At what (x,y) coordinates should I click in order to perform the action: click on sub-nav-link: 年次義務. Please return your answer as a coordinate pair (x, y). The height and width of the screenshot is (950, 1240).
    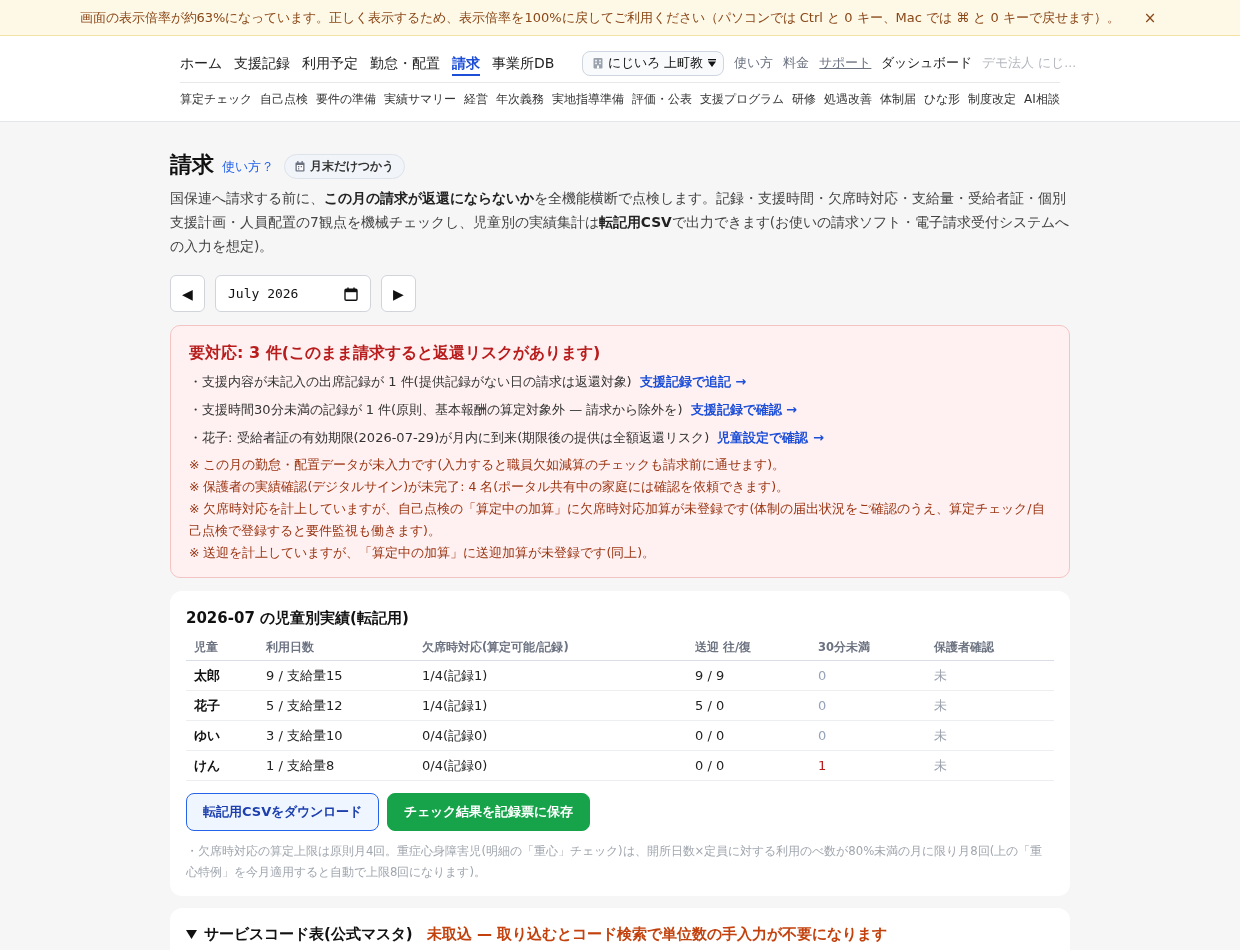
    Looking at the image, I should click on (520, 99).